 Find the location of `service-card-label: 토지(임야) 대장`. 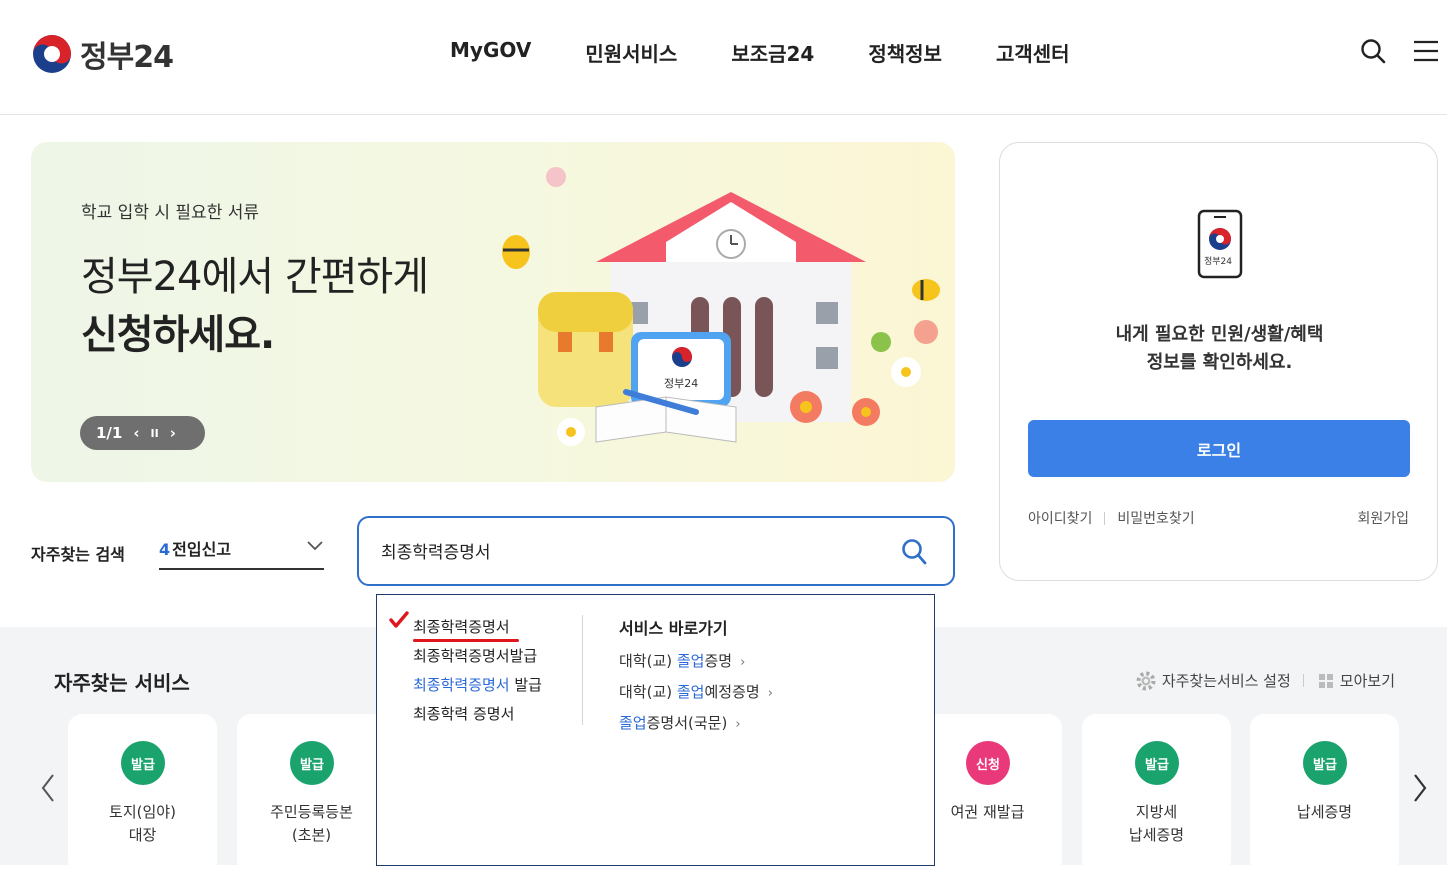

service-card-label: 토지(임야) 대장 is located at coordinates (142, 823).